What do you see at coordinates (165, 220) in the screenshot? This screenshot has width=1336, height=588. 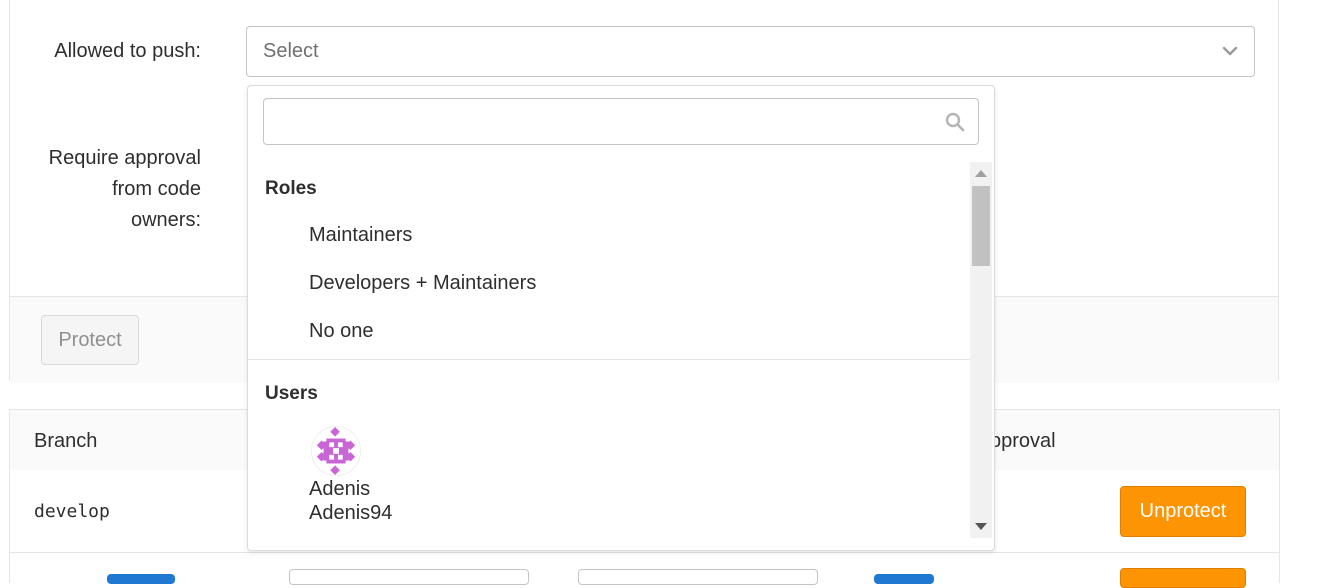 I see `require-approval-label-line3: owners:` at bounding box center [165, 220].